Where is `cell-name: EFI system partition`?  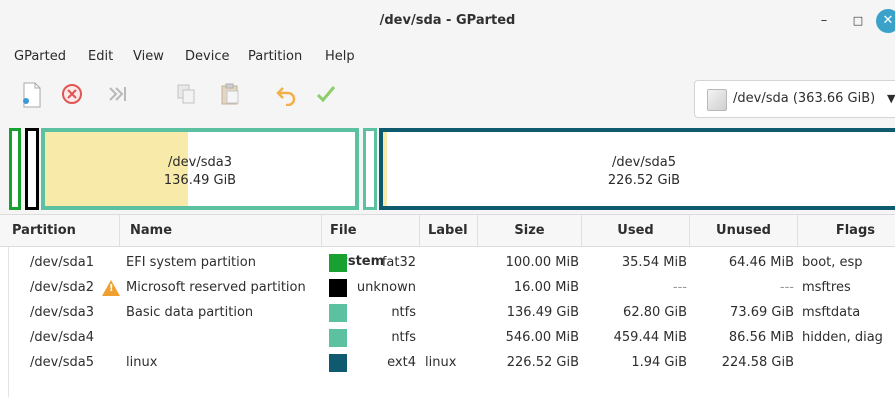 cell-name: EFI system partition is located at coordinates (191, 262).